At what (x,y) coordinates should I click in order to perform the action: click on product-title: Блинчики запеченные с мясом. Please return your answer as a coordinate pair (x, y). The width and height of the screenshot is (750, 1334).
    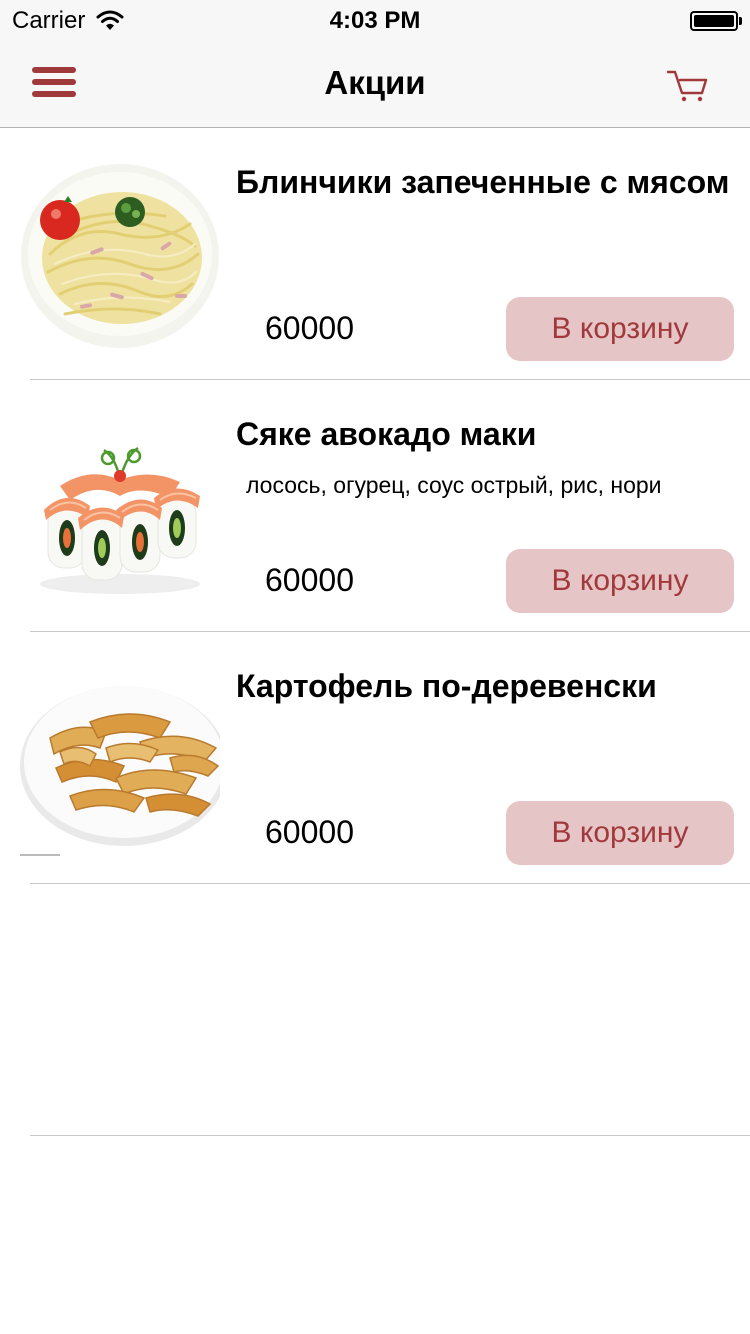
    Looking at the image, I should click on (483, 182).